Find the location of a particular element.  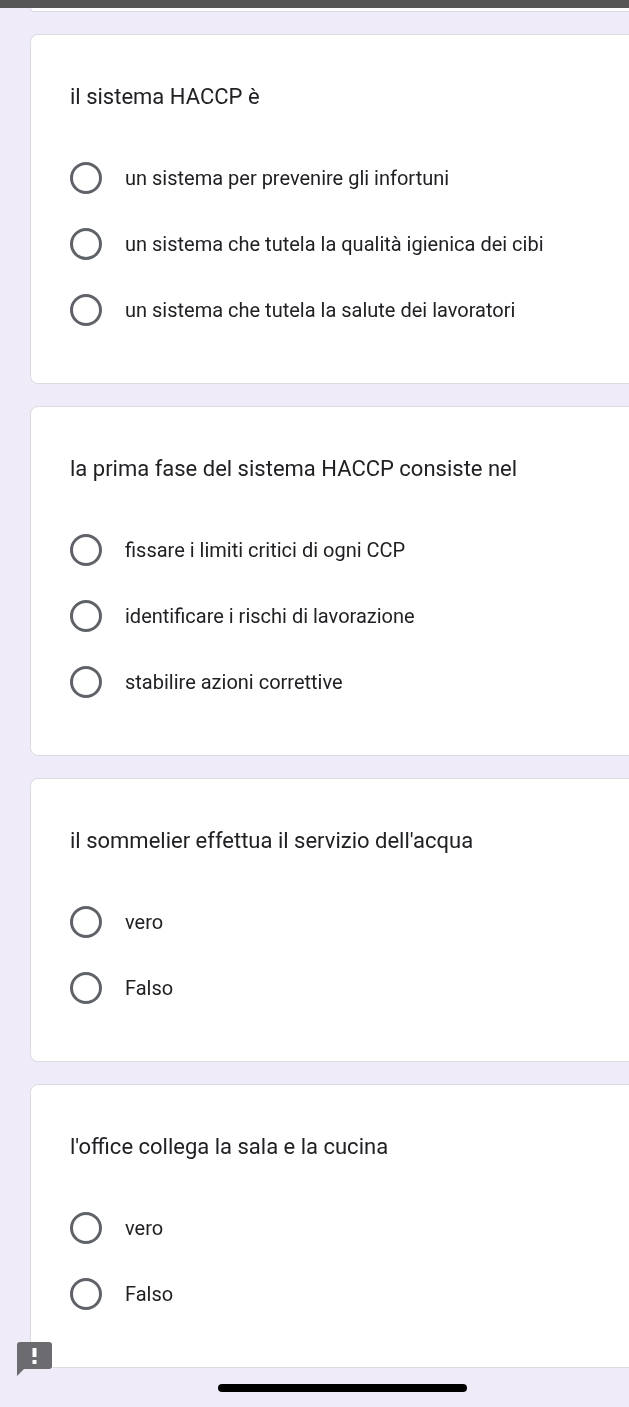

feedback-icon is located at coordinates (34, 1359).